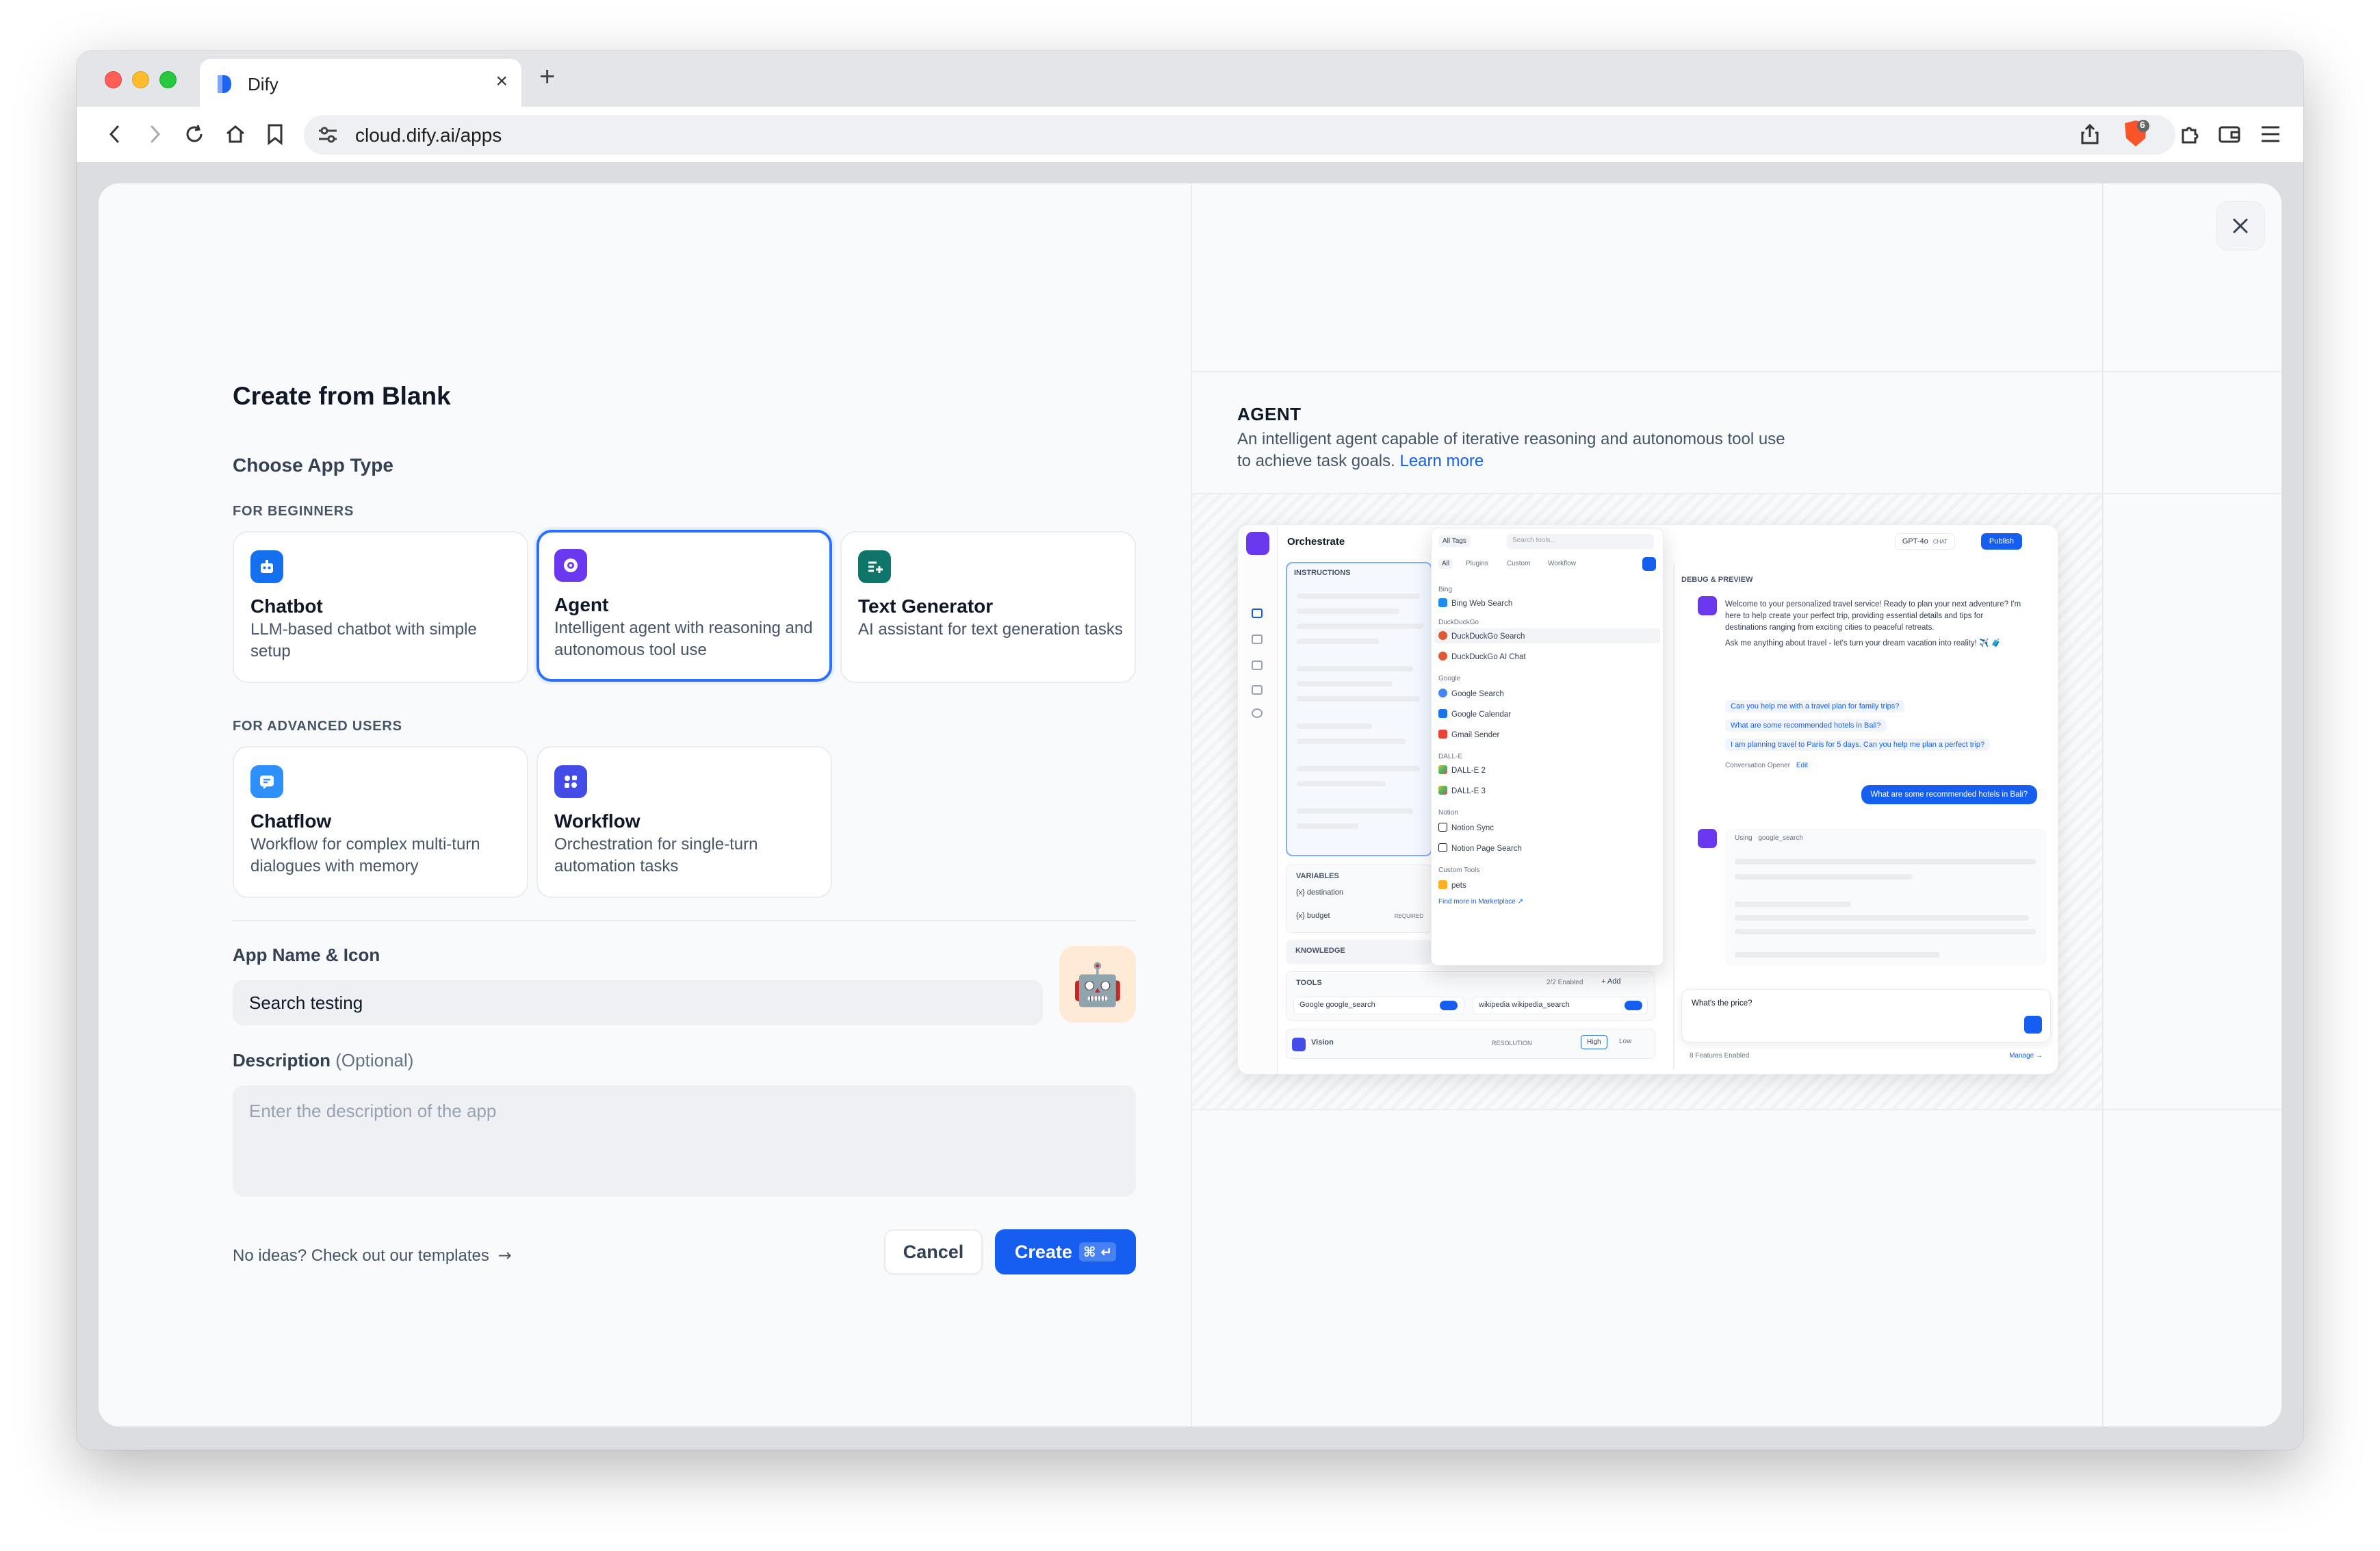 This screenshot has width=2380, height=1551. Describe the element at coordinates (1442, 603) in the screenshot. I see `bing-icon` at that location.